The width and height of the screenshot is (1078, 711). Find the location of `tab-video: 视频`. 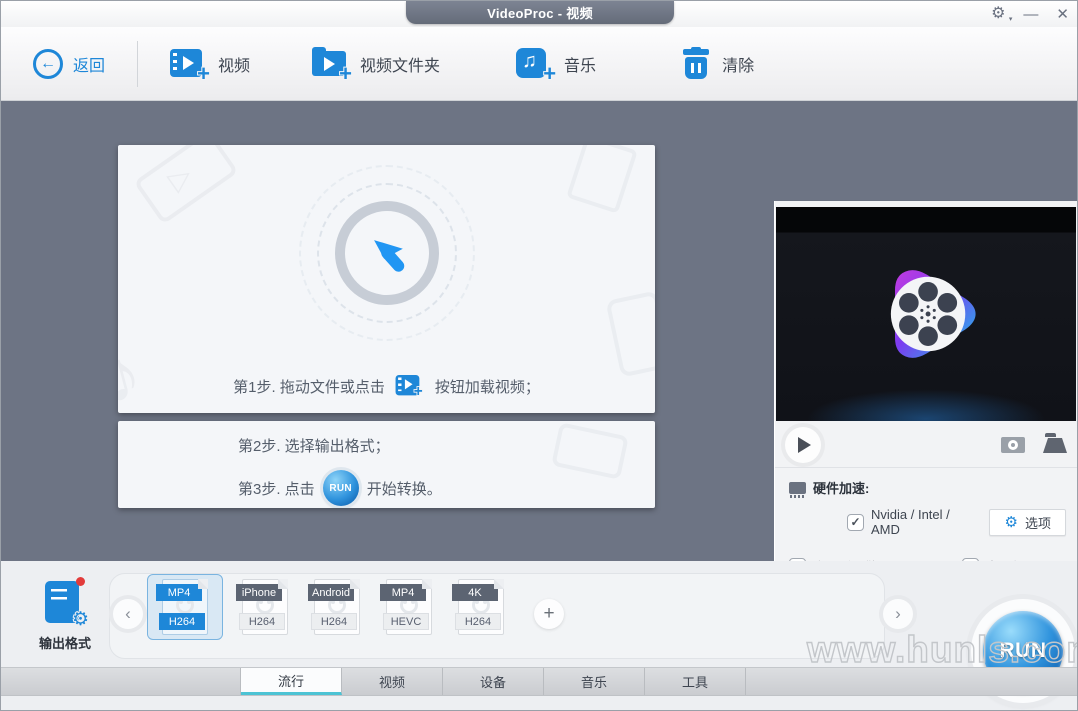

tab-video: 视频 is located at coordinates (392, 681).